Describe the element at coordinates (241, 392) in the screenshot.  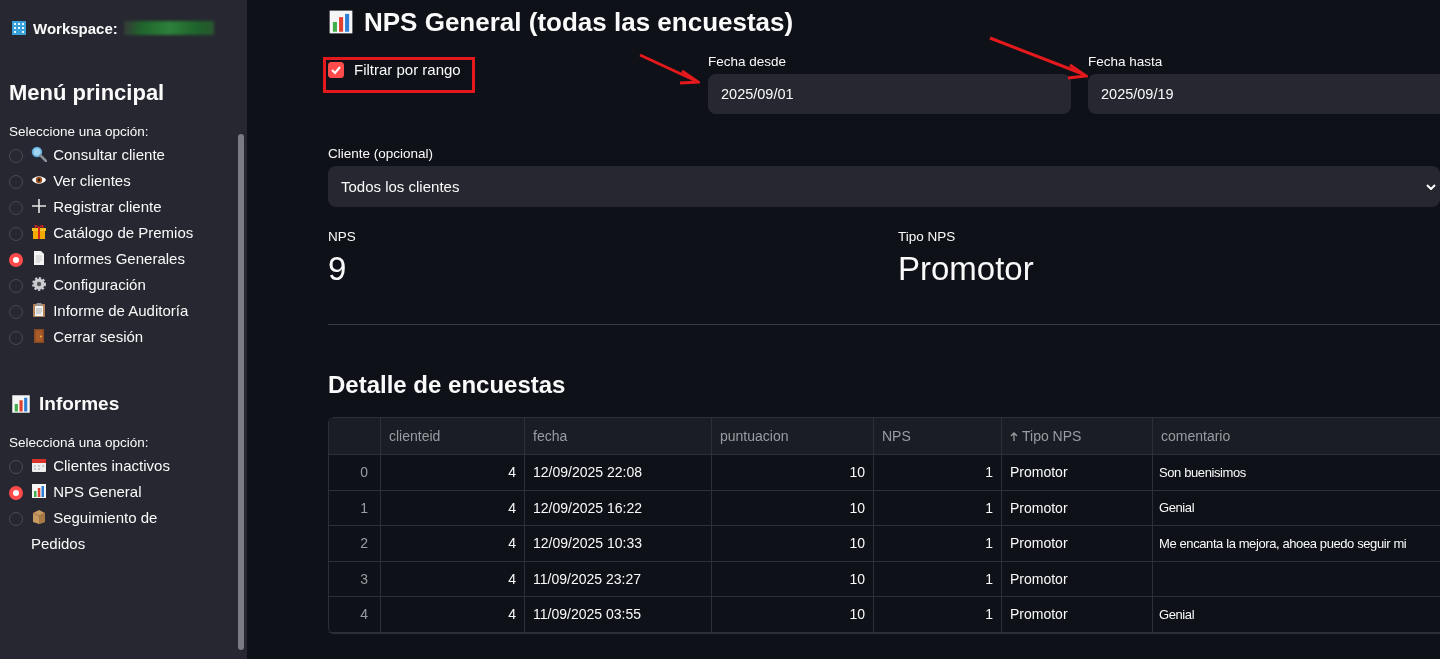
I see `scrollbar-thumb` at that location.